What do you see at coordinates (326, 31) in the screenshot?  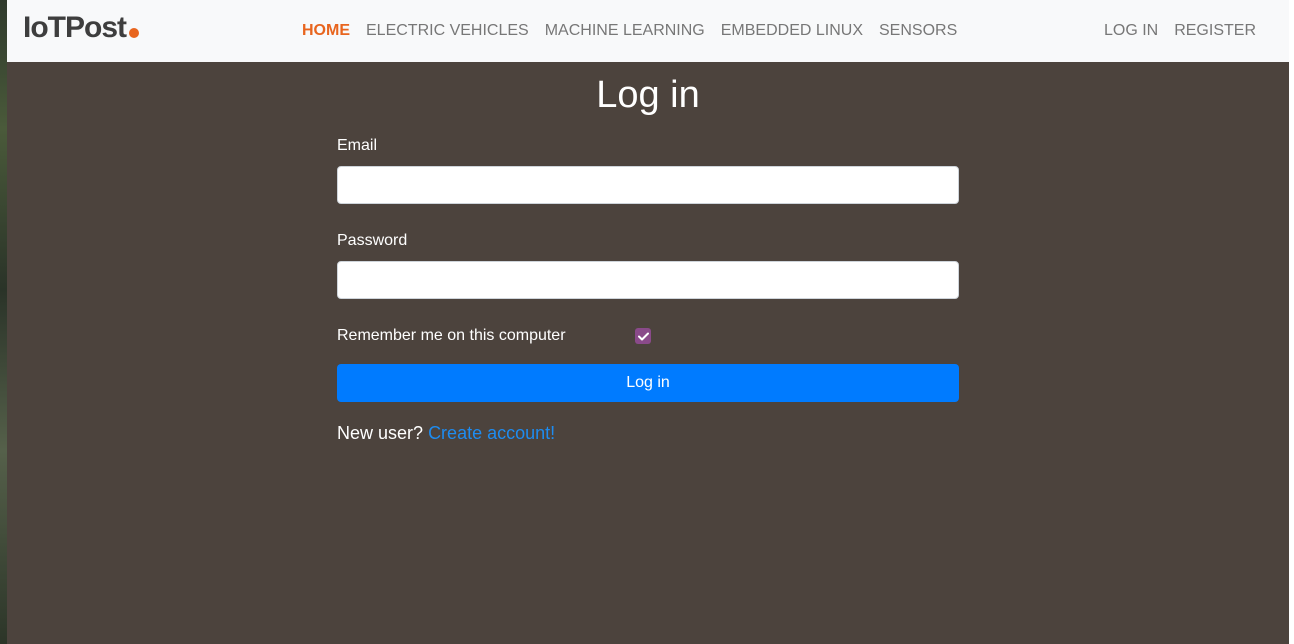 I see `nav-item-home: HOME` at bounding box center [326, 31].